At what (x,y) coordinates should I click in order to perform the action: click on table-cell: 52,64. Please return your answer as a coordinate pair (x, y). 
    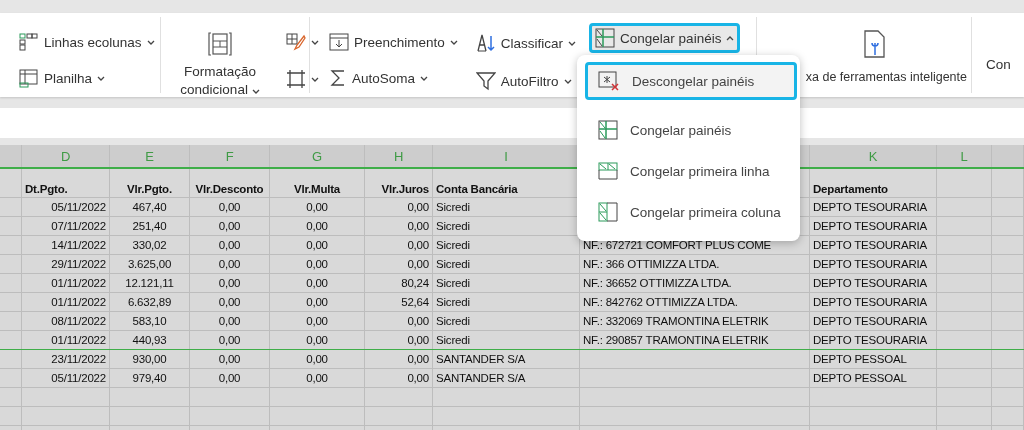
    Looking at the image, I should click on (415, 302).